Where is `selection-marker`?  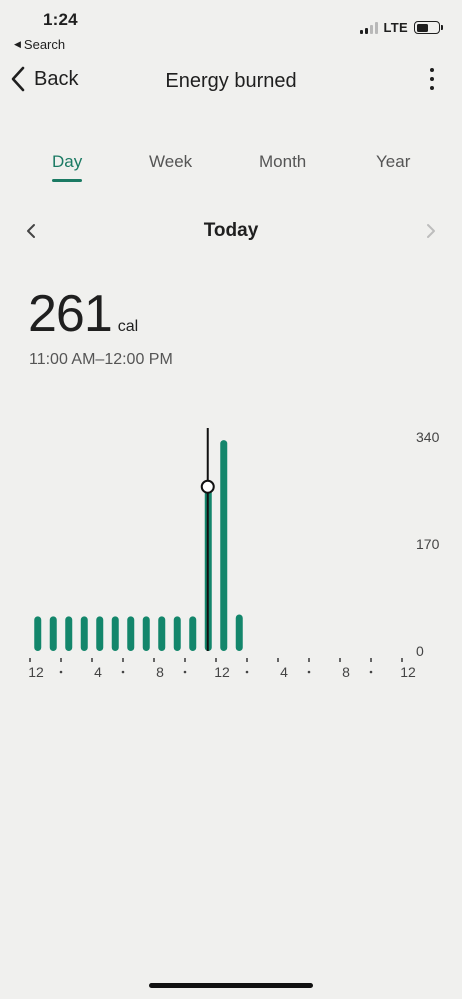 selection-marker is located at coordinates (207, 486).